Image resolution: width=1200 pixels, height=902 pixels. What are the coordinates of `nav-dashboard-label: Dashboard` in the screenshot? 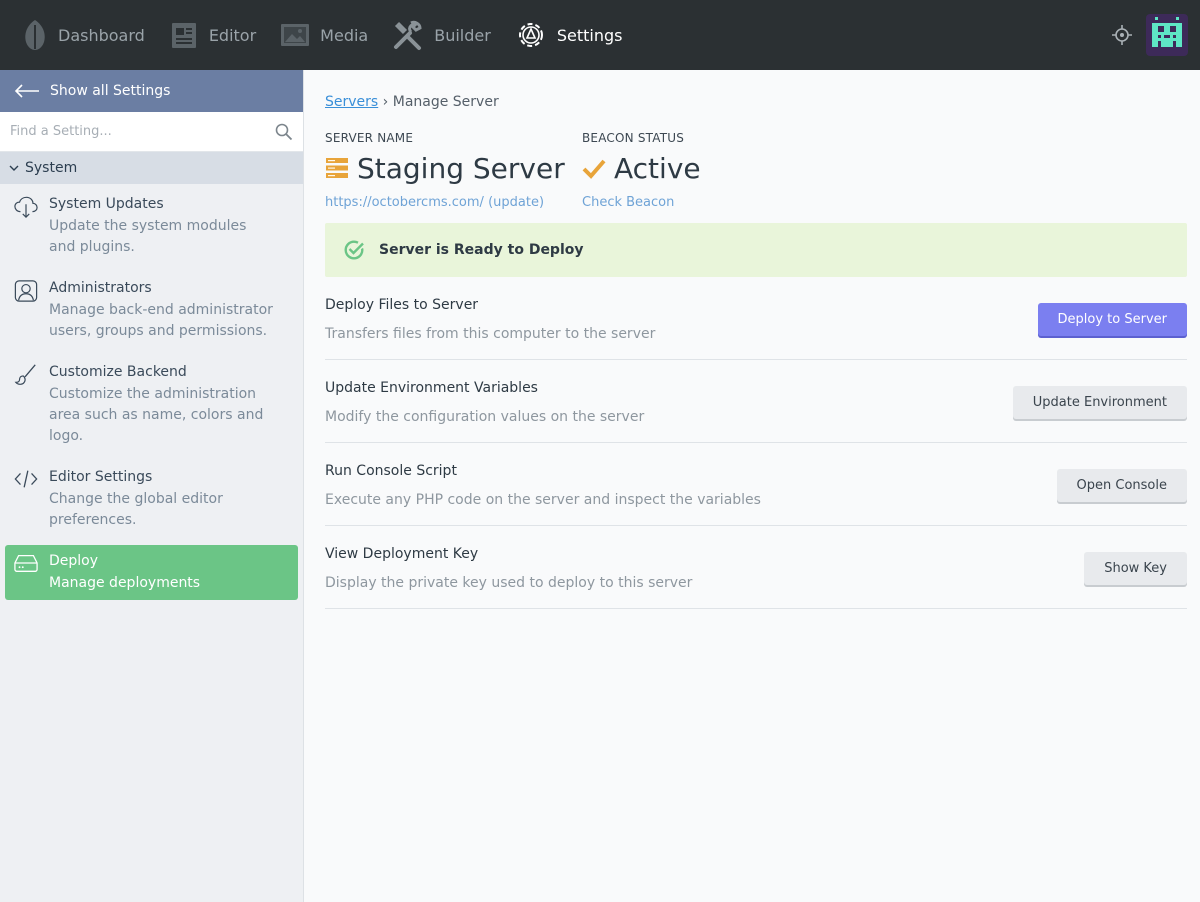 It's located at (101, 35).